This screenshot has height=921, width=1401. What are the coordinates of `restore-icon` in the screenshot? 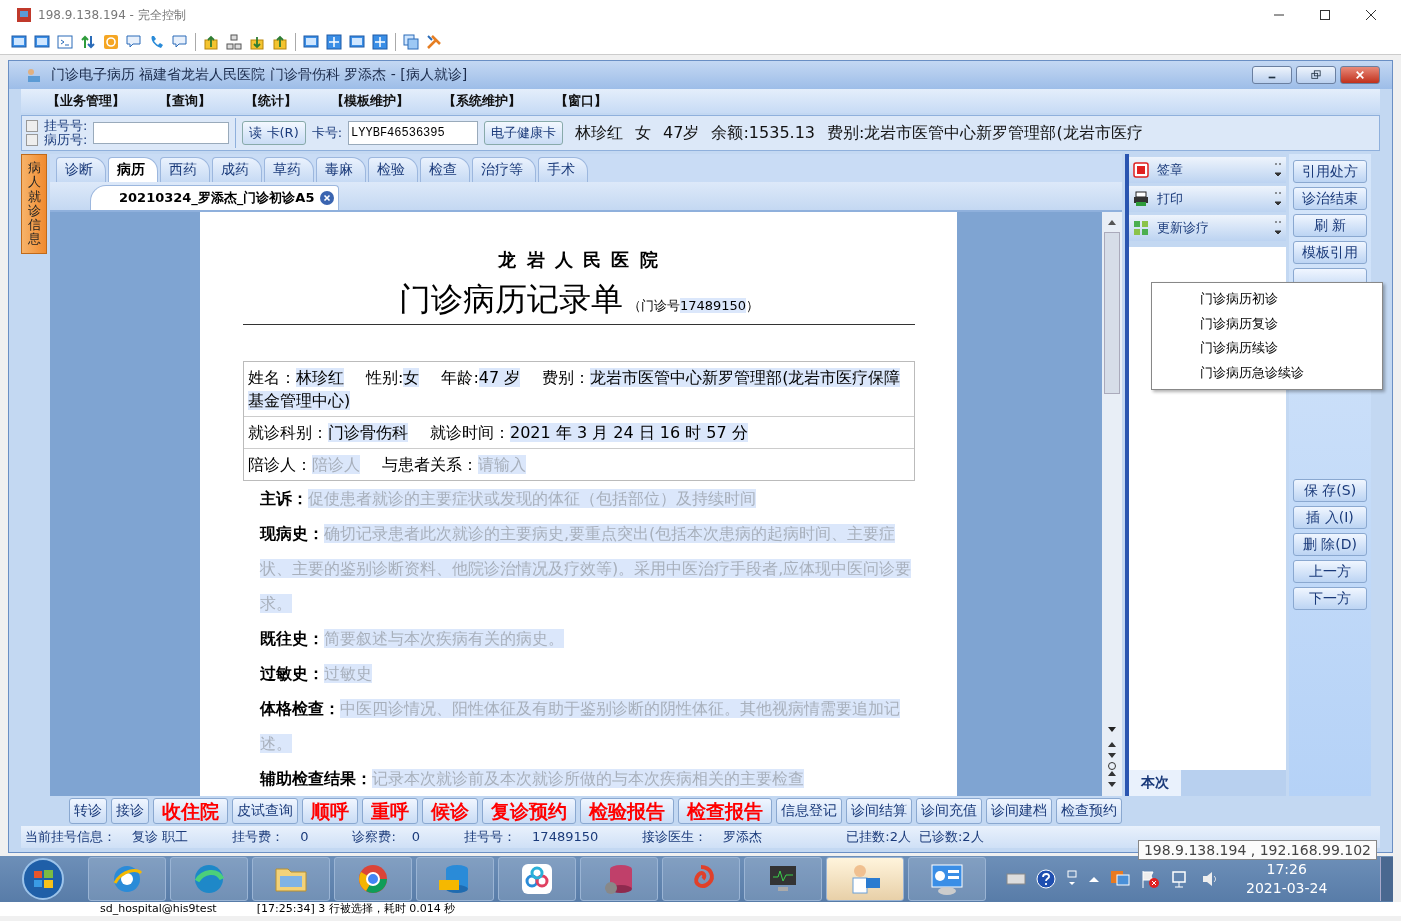 It's located at (1316, 75).